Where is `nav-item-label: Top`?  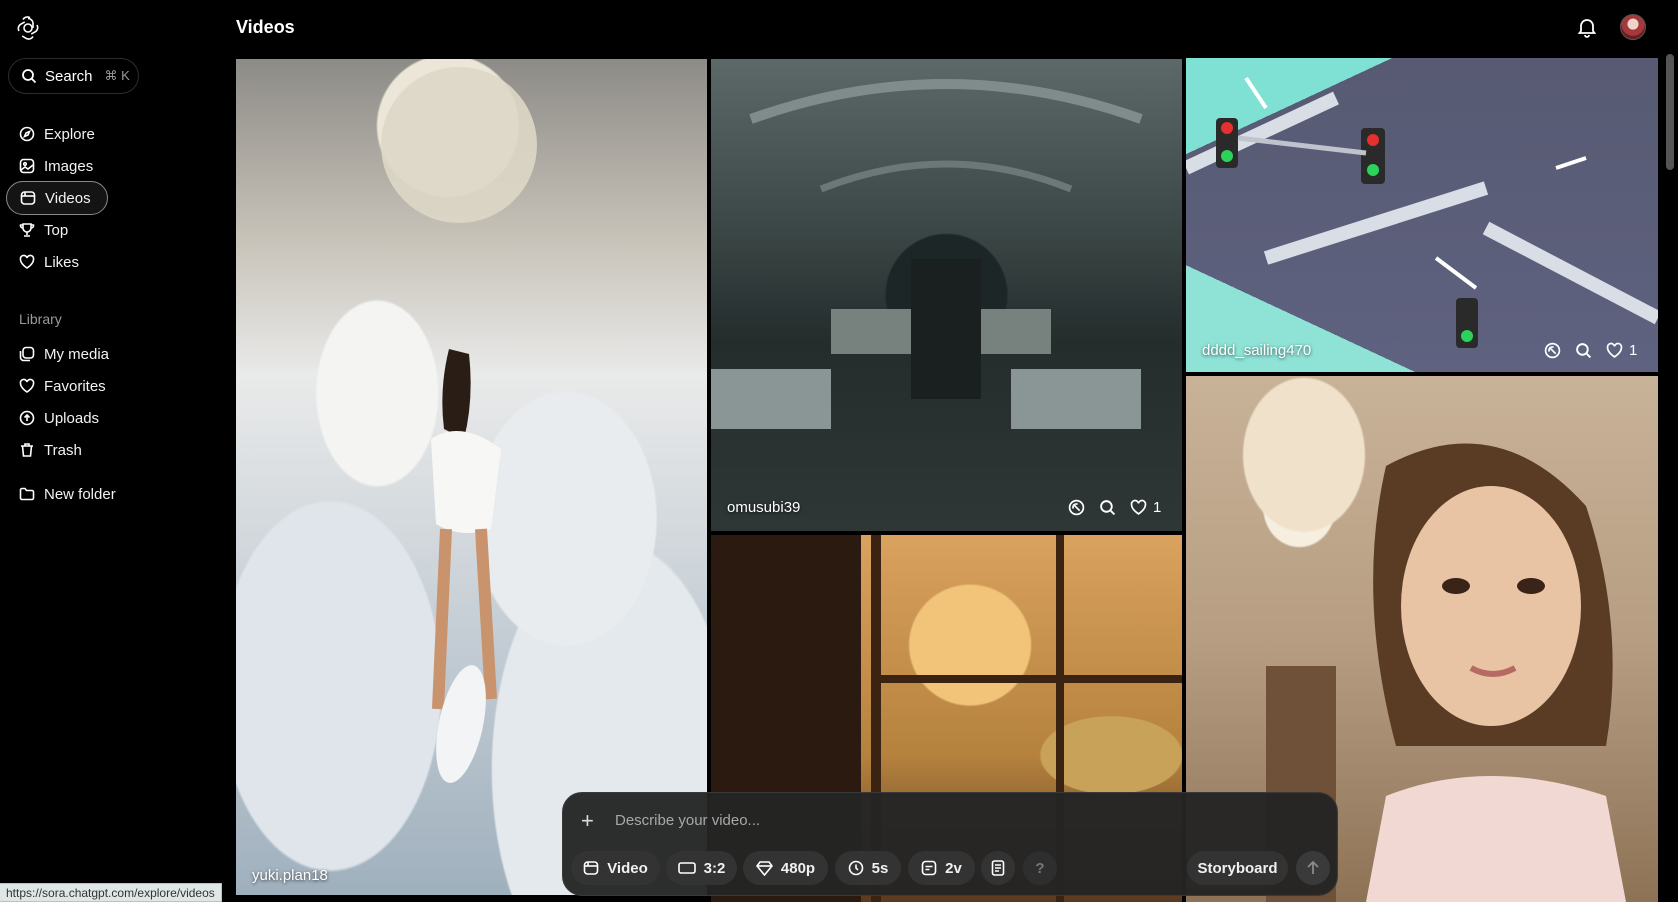
nav-item-label: Top is located at coordinates (56, 230).